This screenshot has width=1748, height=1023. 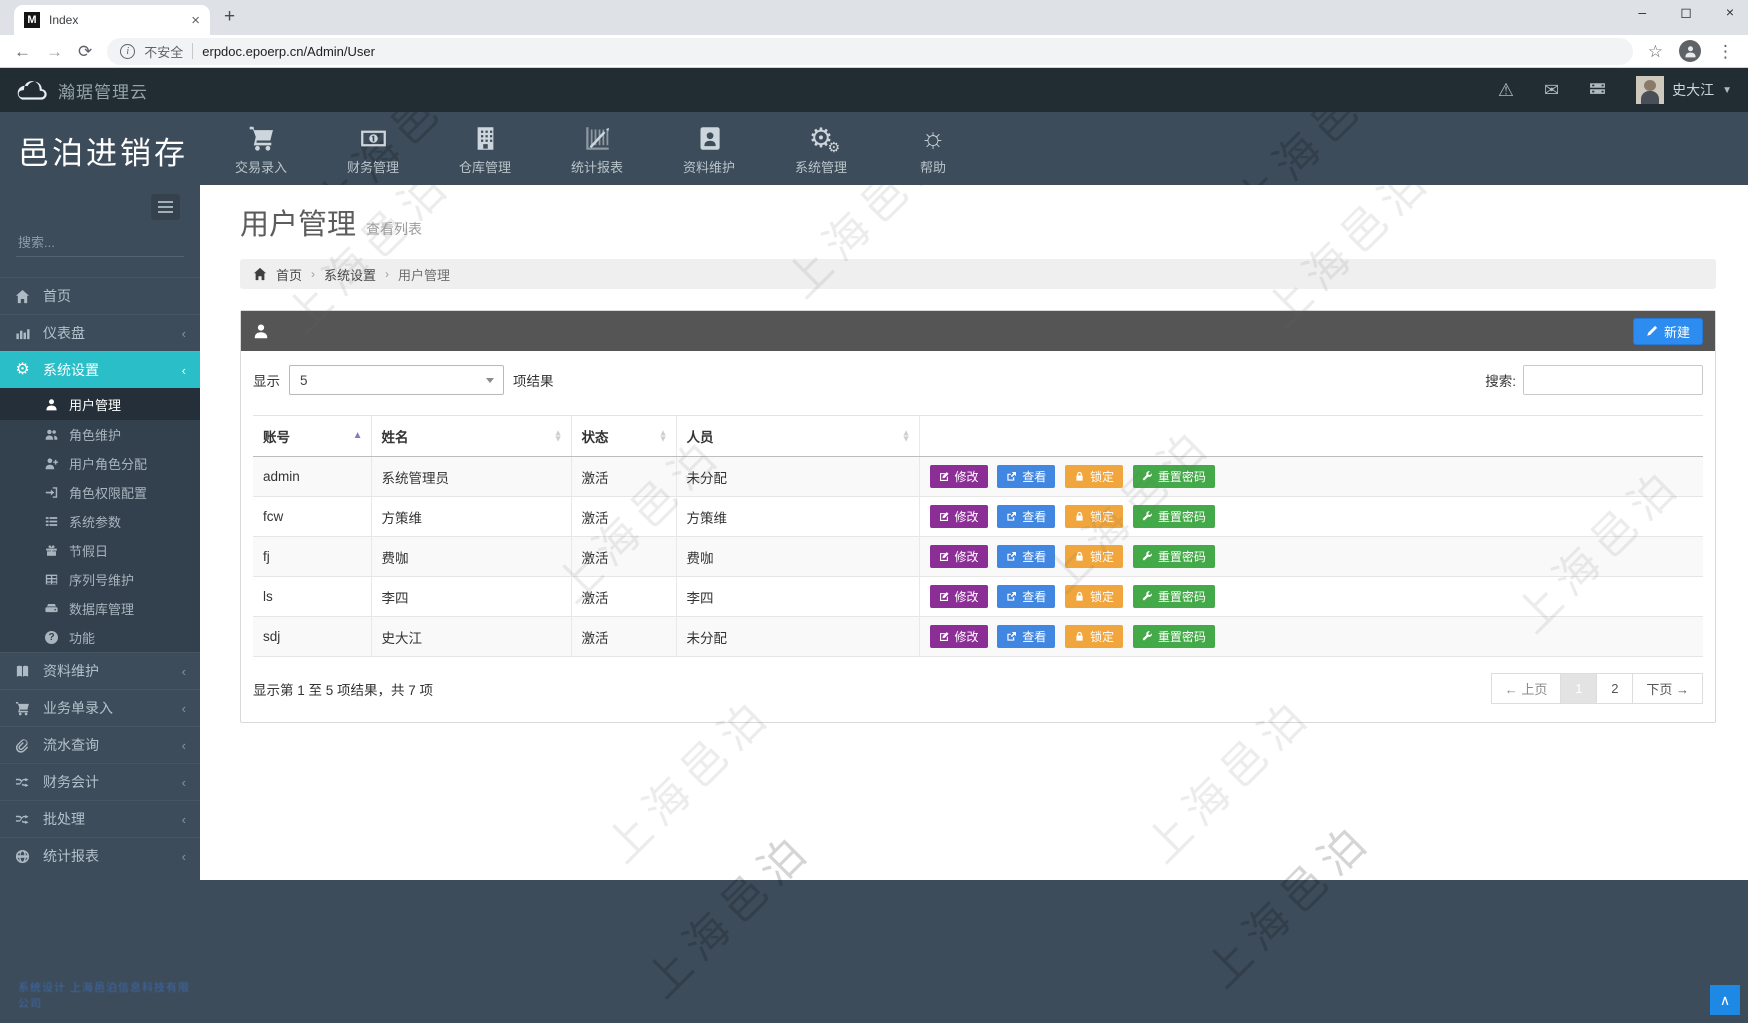 I want to click on breadcrumb-current: 用户管理, so click(x=424, y=275).